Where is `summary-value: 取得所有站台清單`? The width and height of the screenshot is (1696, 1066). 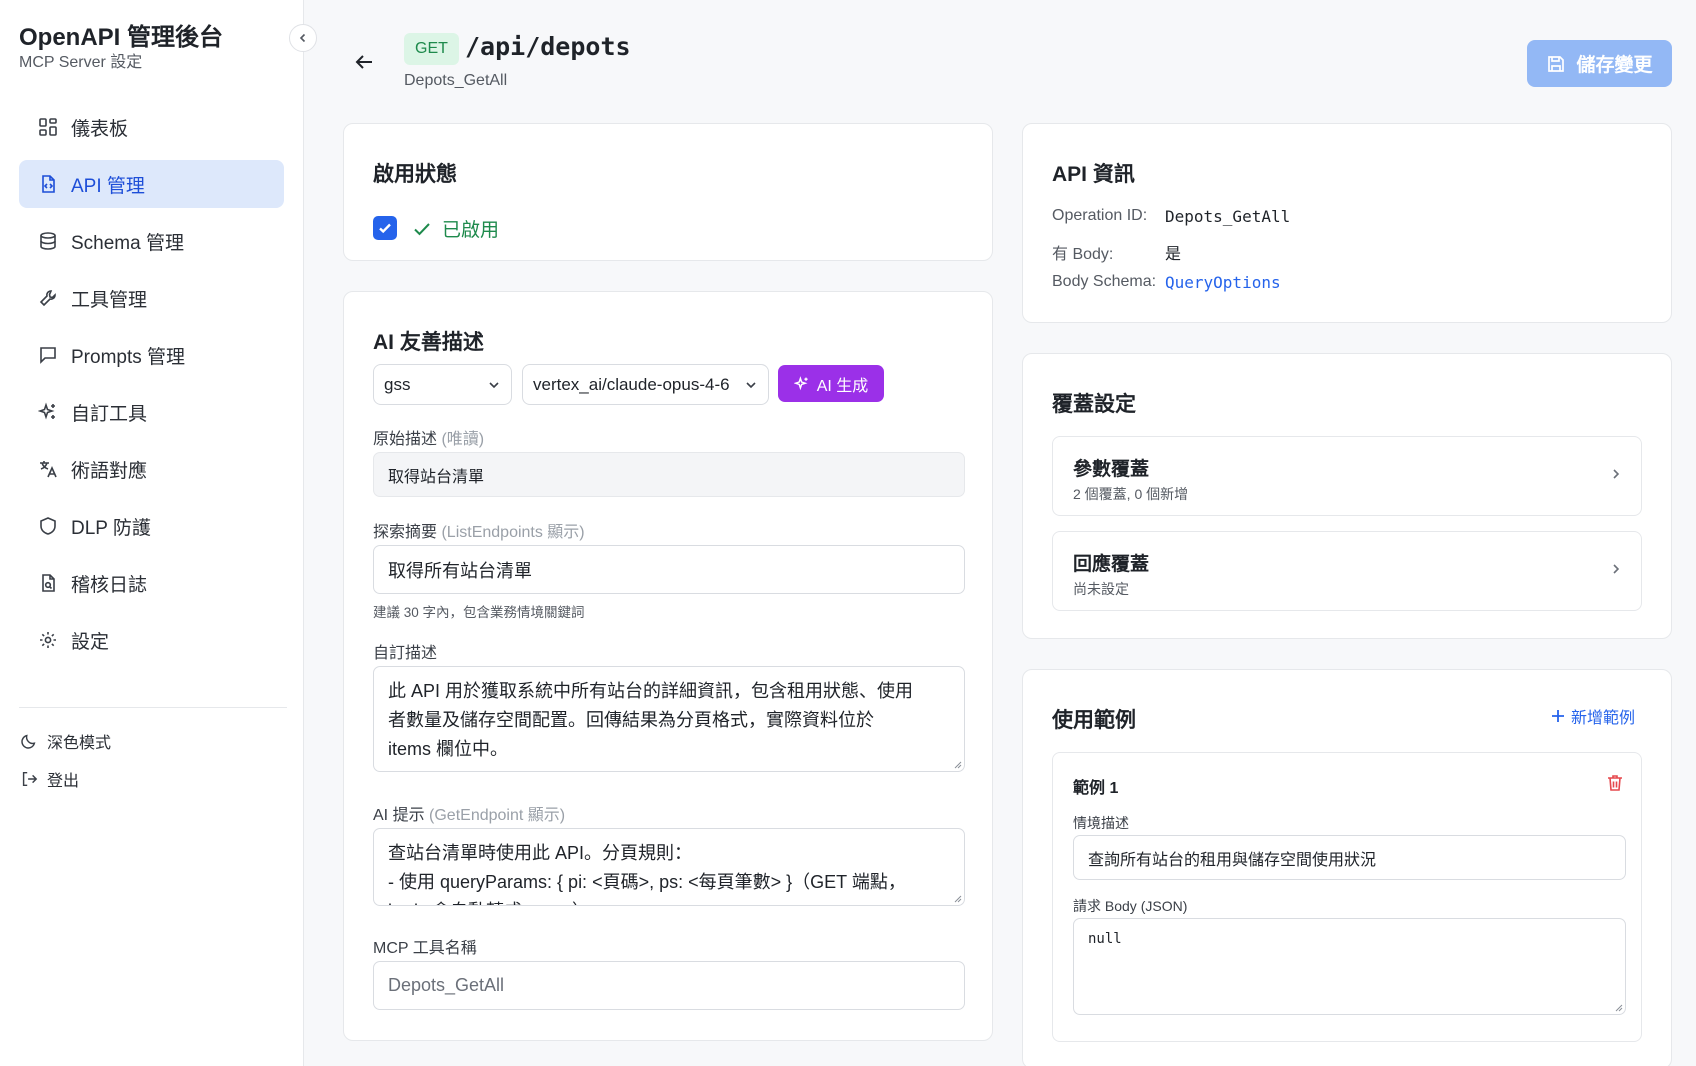
summary-value: 取得所有站台清單 is located at coordinates (460, 570).